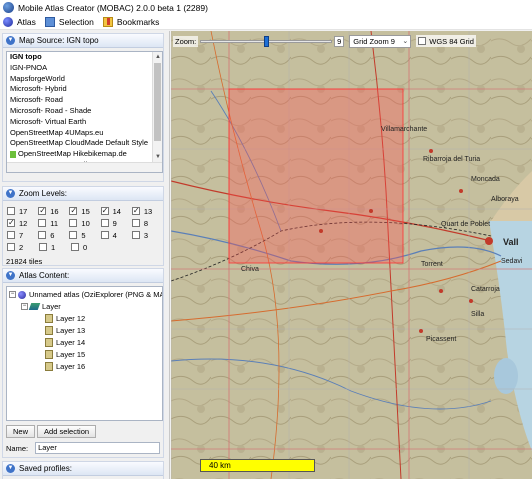 The height and width of the screenshot is (479, 532). I want to click on map-source-item-label: MapsforgeWorld, so click(37, 78).